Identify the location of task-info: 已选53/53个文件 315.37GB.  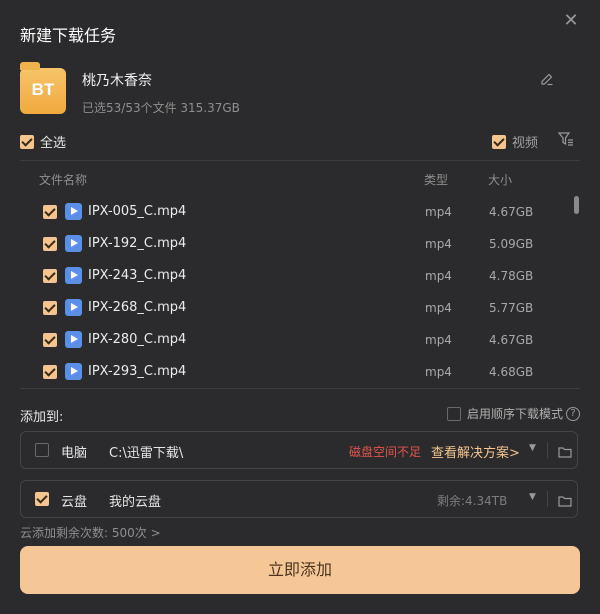
(161, 108).